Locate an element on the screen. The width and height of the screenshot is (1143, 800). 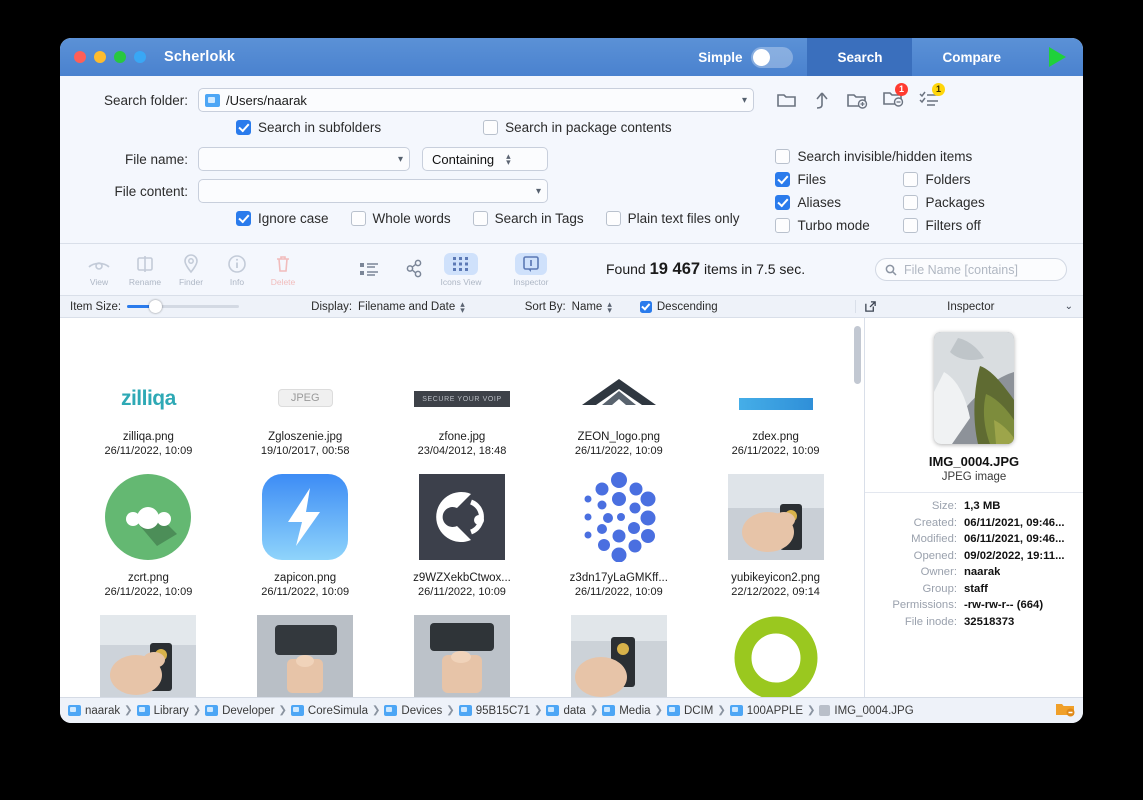
filter-list-button: 1 is located at coordinates (931, 97).